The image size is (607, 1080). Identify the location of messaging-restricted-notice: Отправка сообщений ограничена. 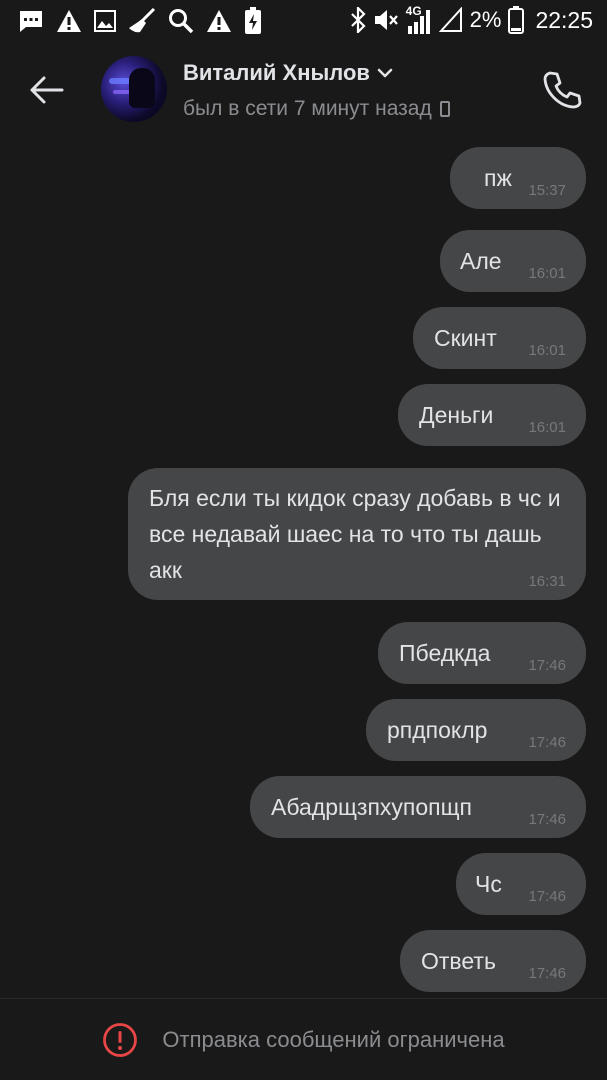
(303, 1039).